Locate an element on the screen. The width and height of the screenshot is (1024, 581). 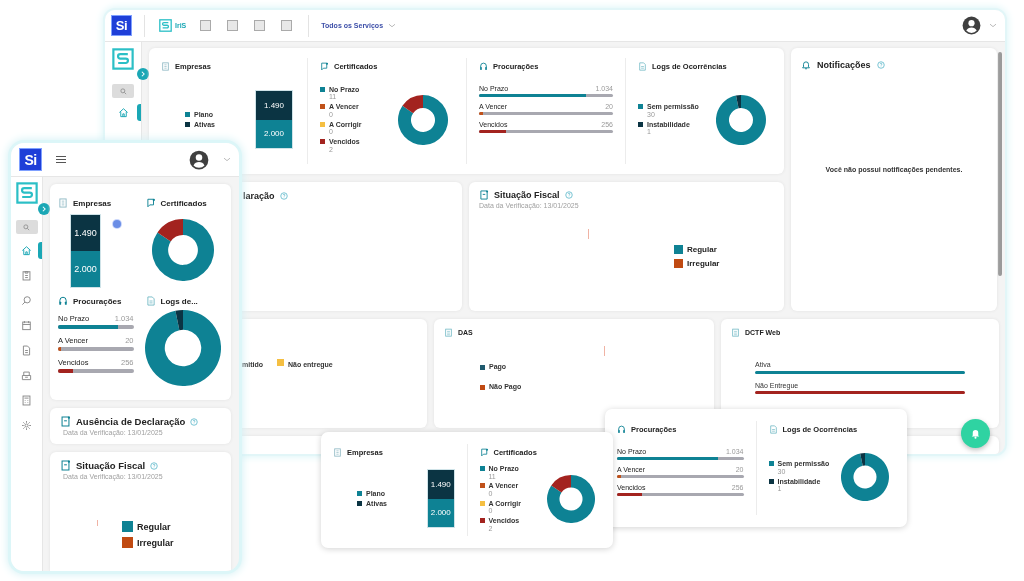
menu-icon is located at coordinates (61, 159).